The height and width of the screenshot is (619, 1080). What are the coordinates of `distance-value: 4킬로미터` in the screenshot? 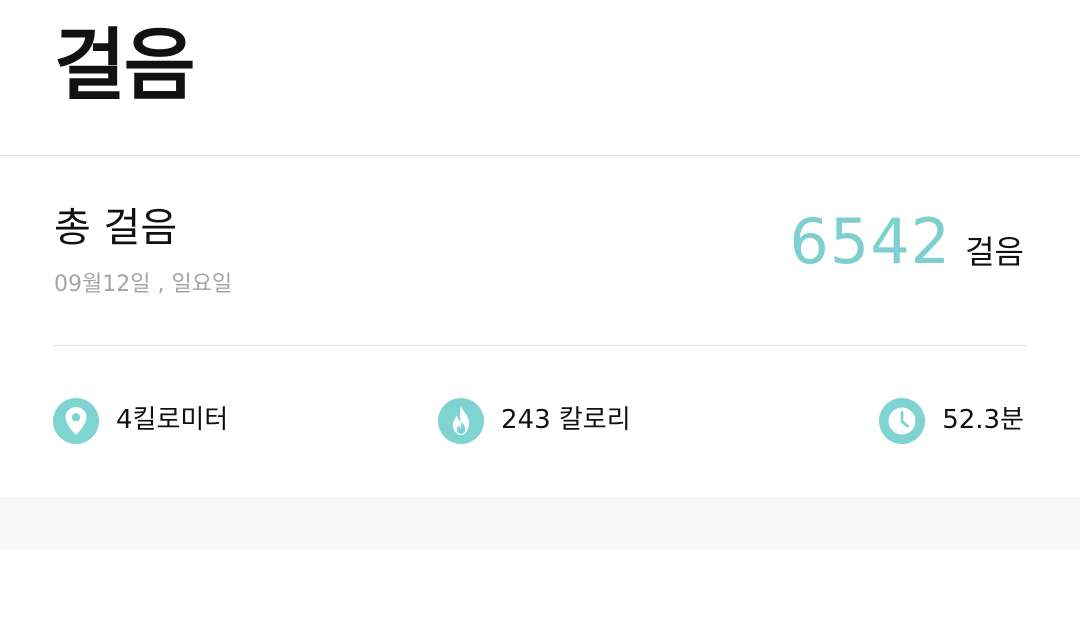 It's located at (172, 420).